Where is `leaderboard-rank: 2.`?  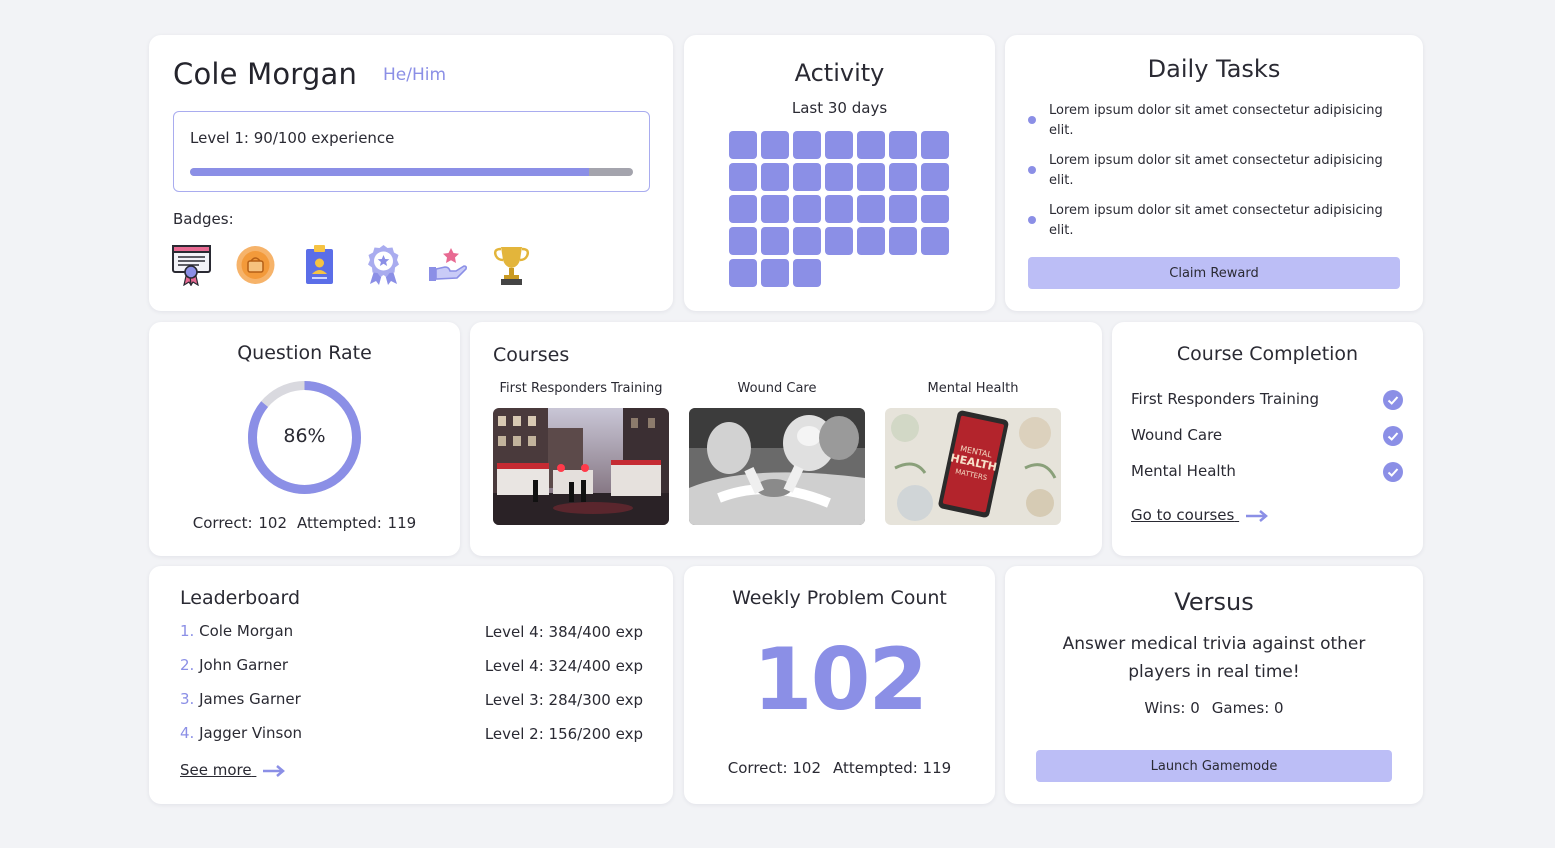 leaderboard-rank: 2. is located at coordinates (187, 665).